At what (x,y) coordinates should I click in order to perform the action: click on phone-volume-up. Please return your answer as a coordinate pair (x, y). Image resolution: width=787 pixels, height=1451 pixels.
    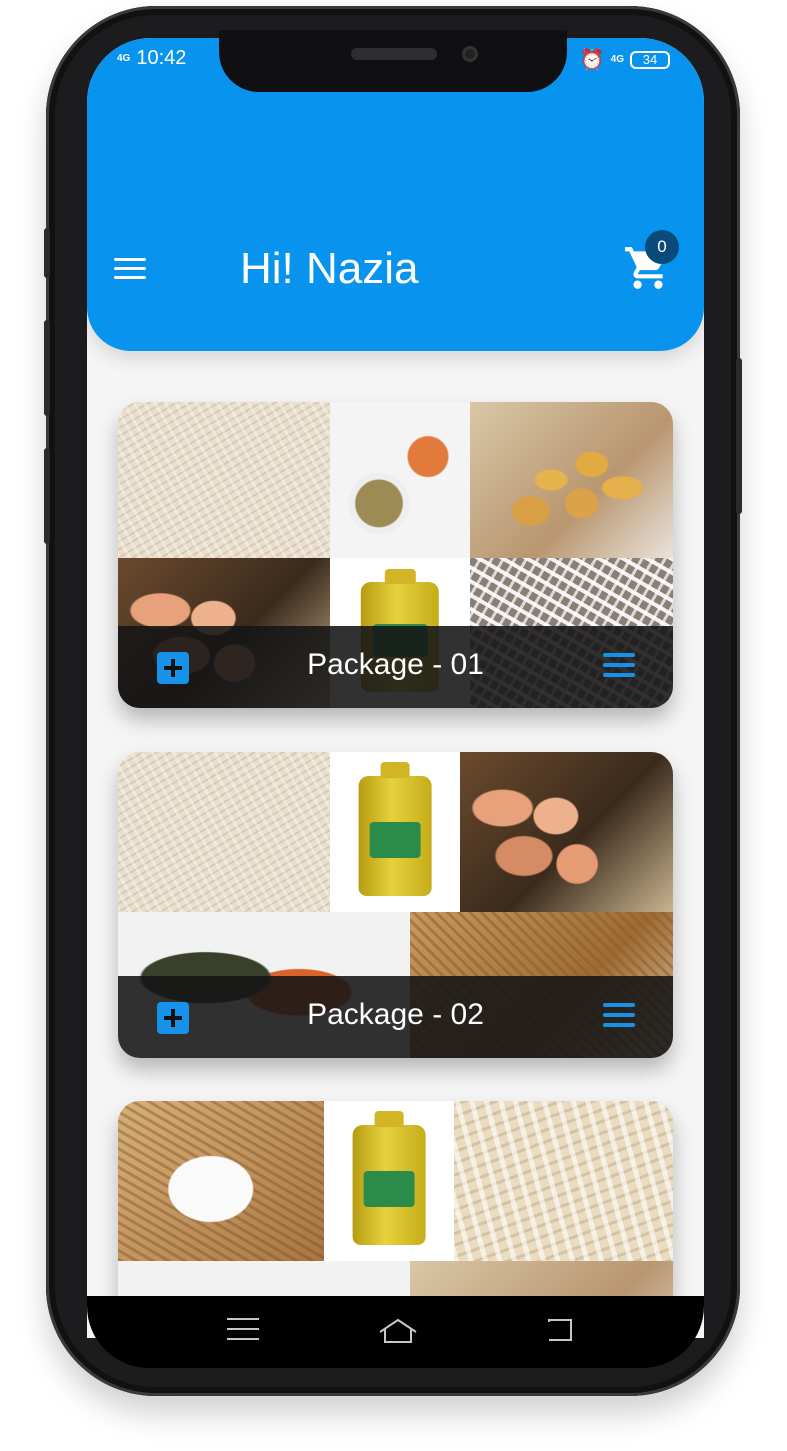
    Looking at the image, I should click on (47, 368).